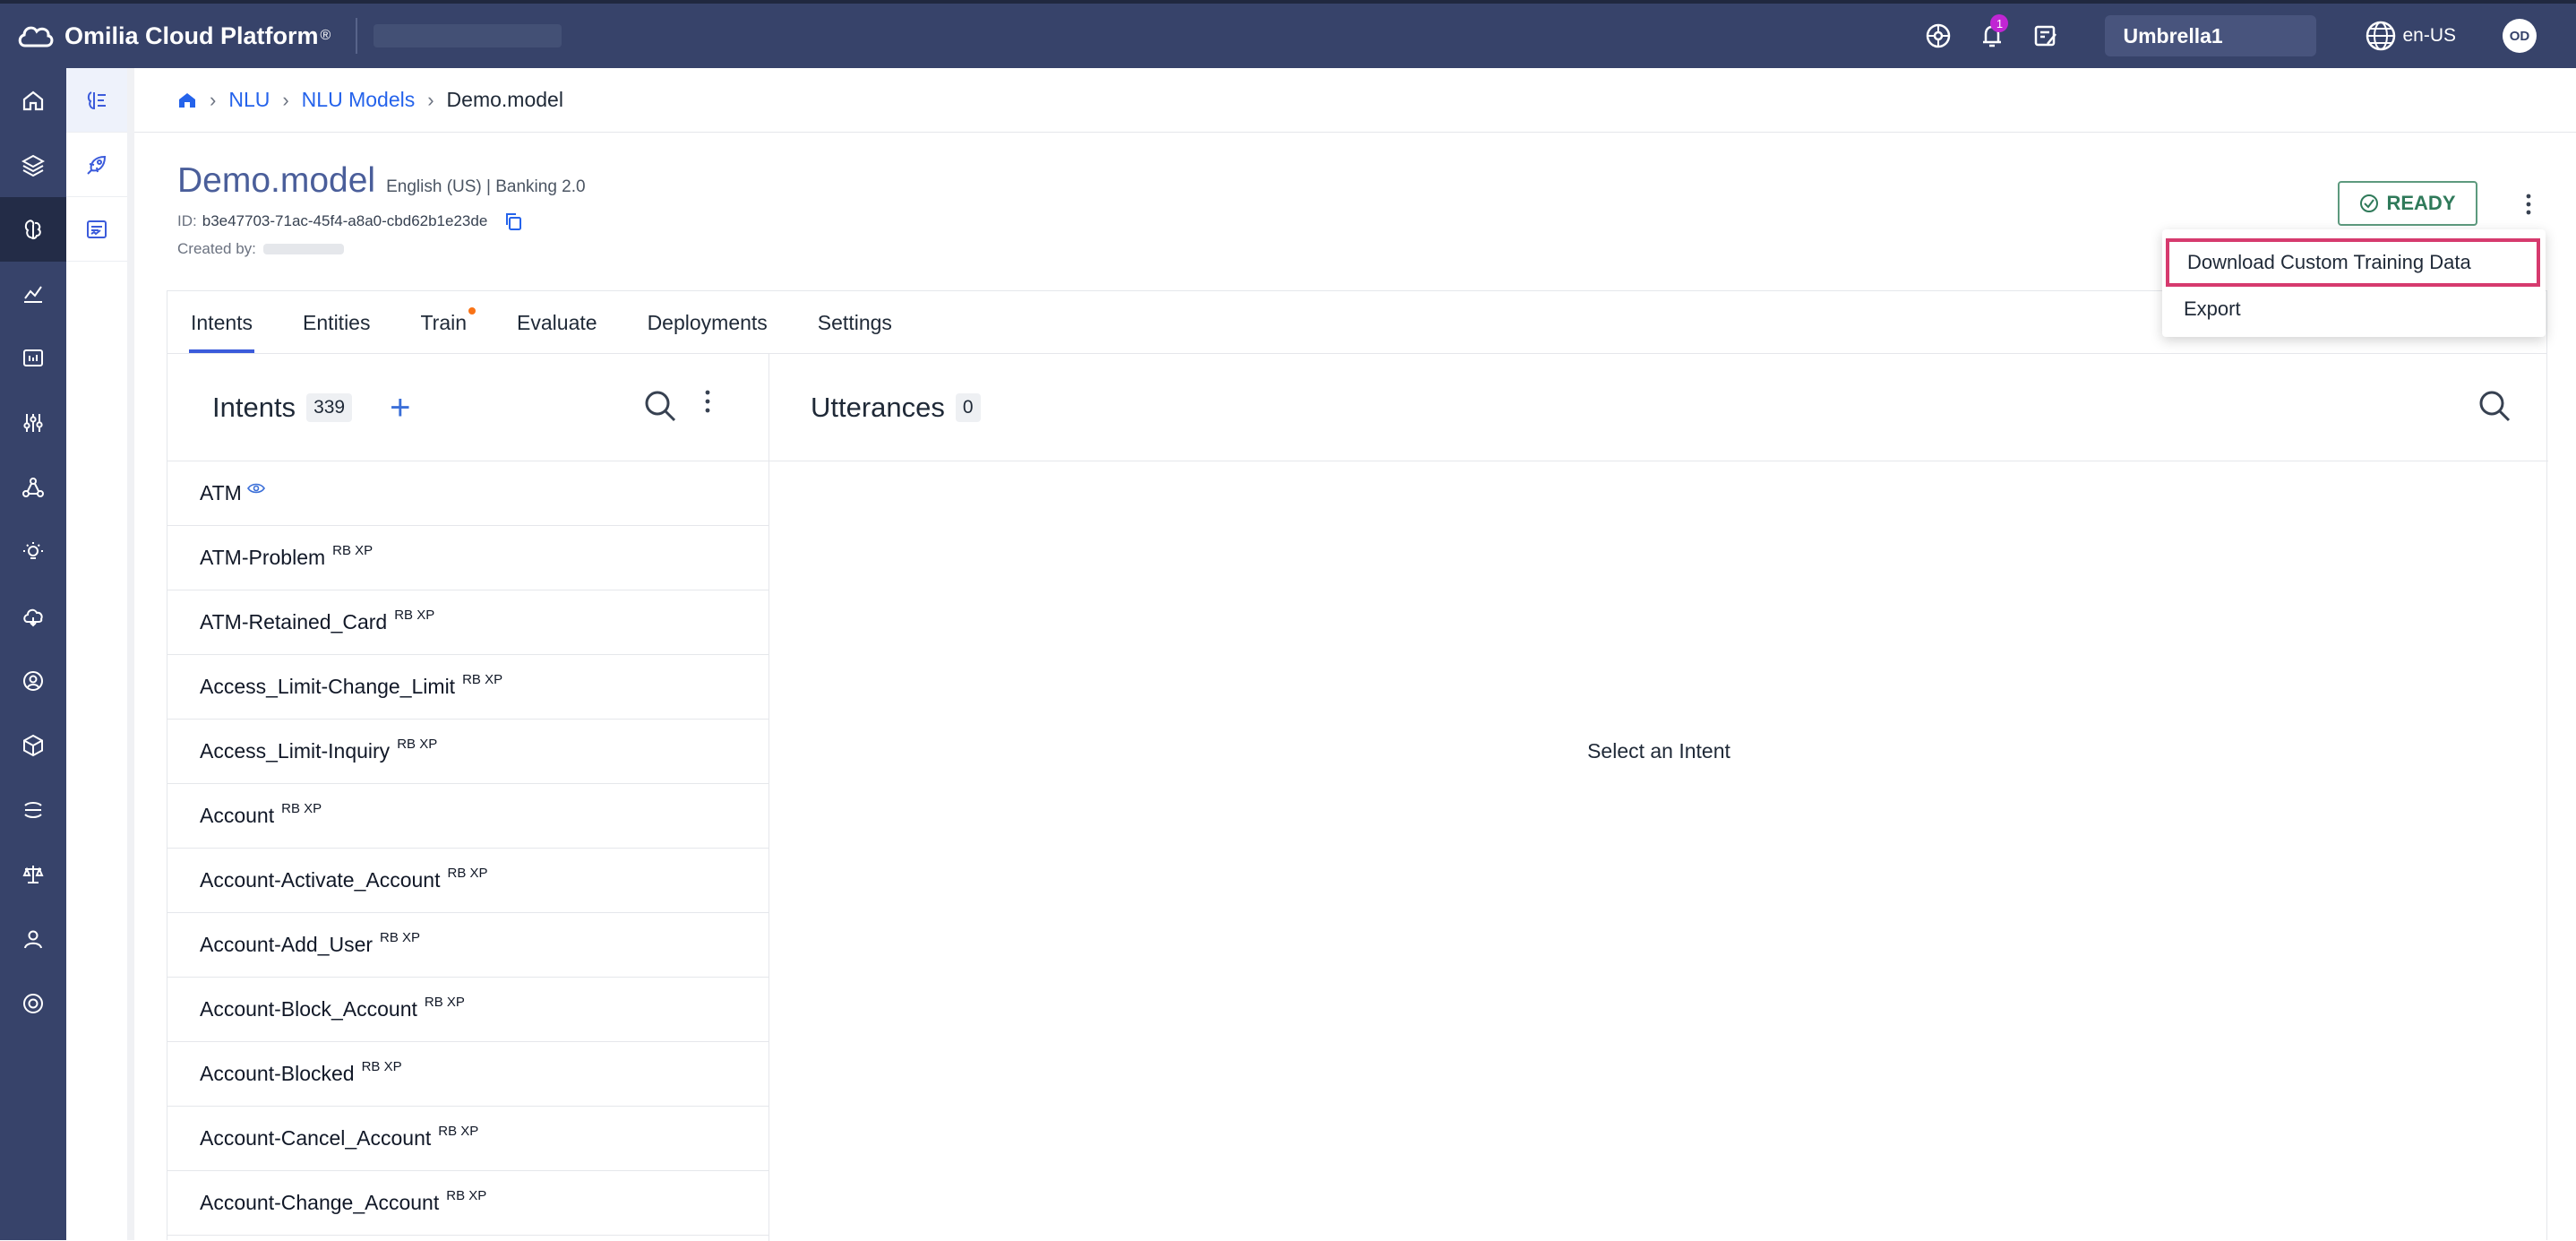 The image size is (2576, 1241). I want to click on more-options-menu: Download Custom Training Data Export, so click(2354, 283).